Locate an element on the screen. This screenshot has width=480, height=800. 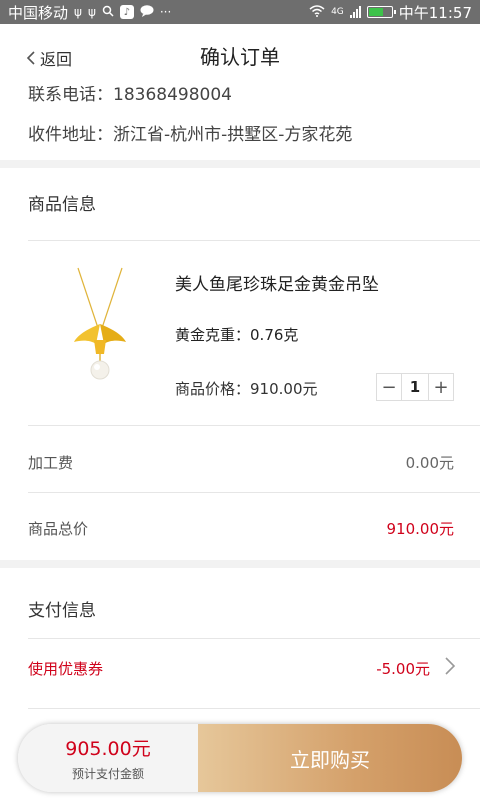
checkout-bar: 905.00元 预计支付金额 立即购买 is located at coordinates (240, 758).